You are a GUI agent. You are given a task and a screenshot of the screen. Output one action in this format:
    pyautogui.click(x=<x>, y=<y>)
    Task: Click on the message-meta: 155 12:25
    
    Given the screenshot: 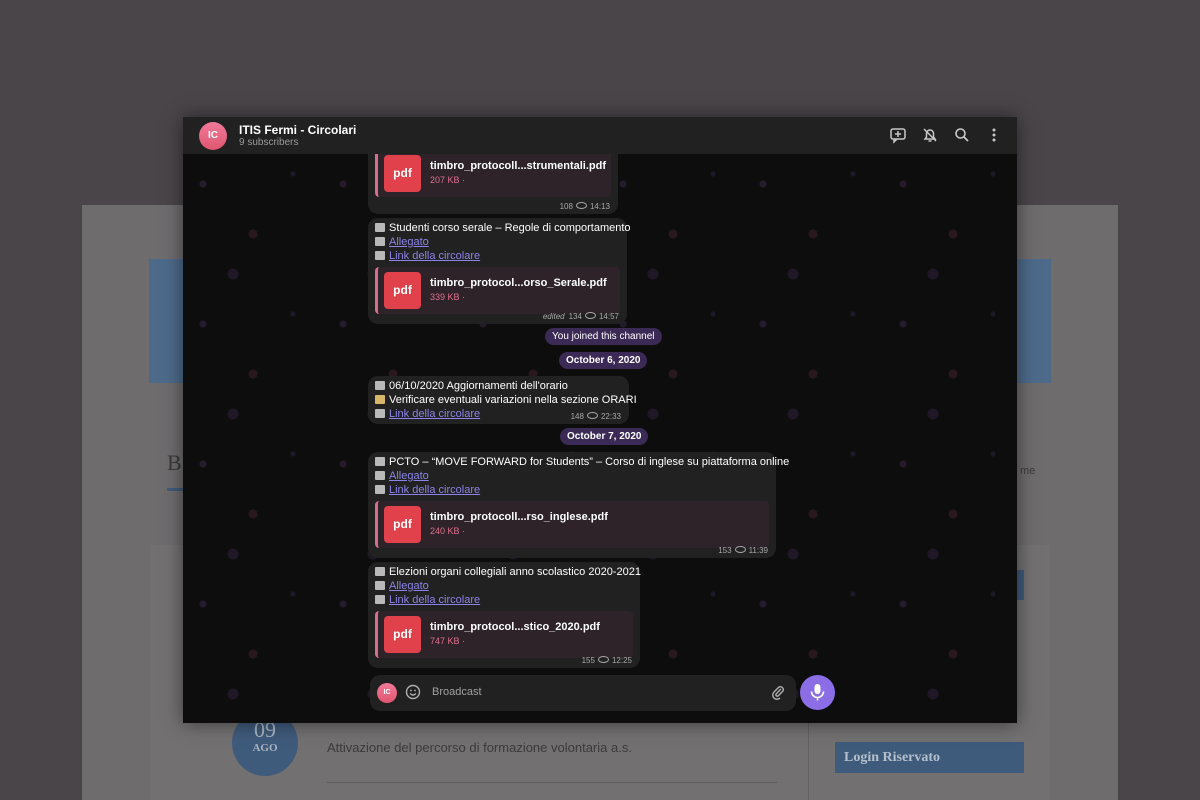 What is the action you would take?
    pyautogui.click(x=607, y=660)
    